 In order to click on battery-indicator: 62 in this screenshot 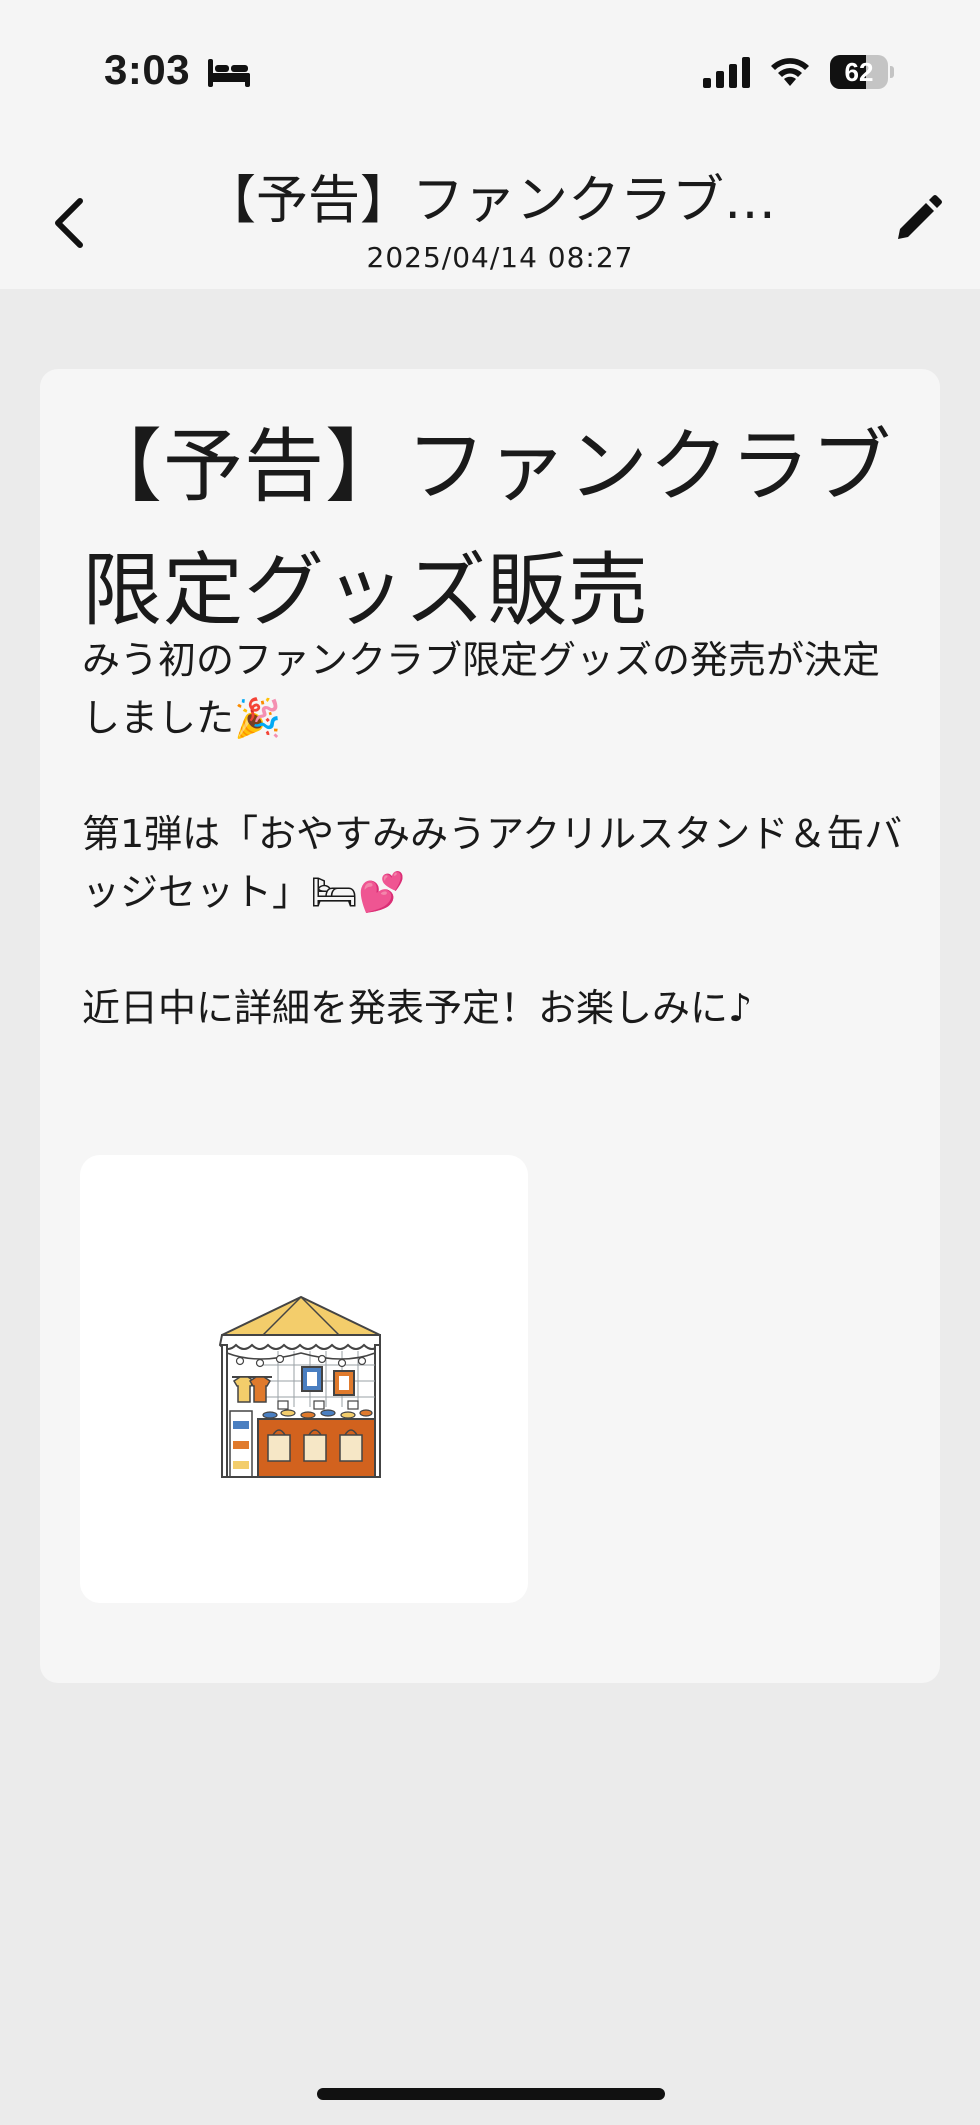, I will do `click(862, 72)`.